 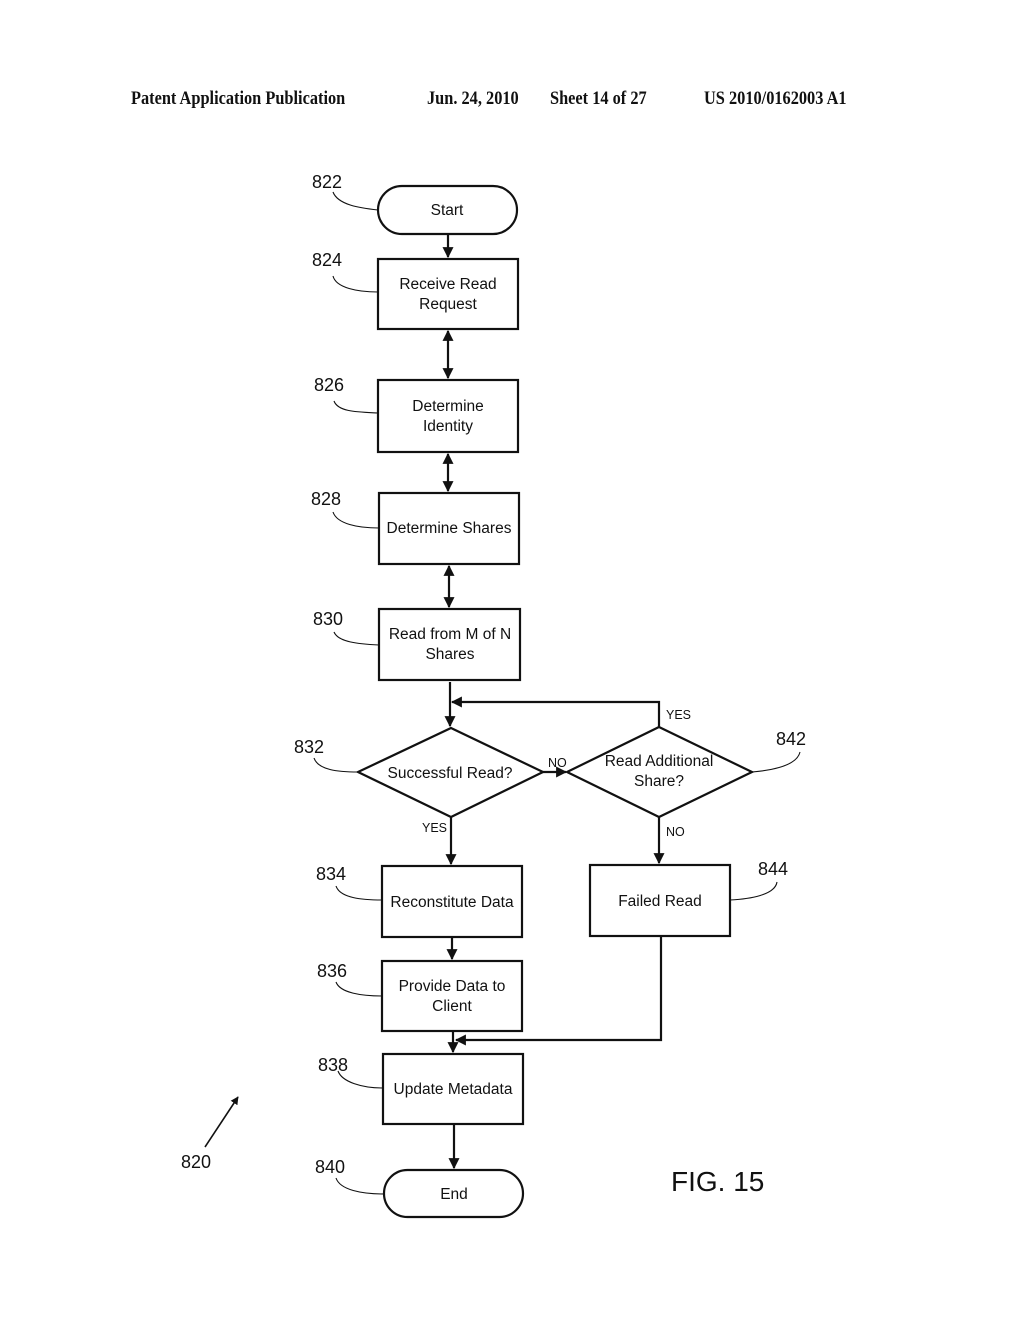 What do you see at coordinates (557, 763) in the screenshot?
I see `edge-label-no-832: NO` at bounding box center [557, 763].